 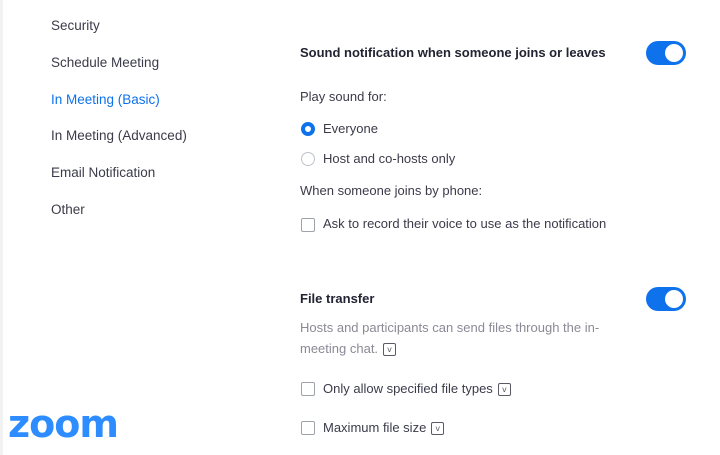 I want to click on sound-notification-toggle, so click(x=666, y=53).